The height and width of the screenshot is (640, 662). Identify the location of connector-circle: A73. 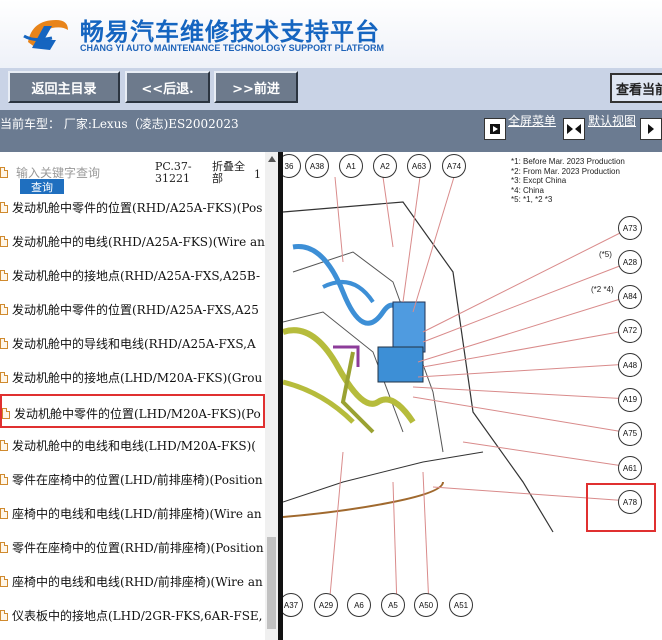
(630, 228).